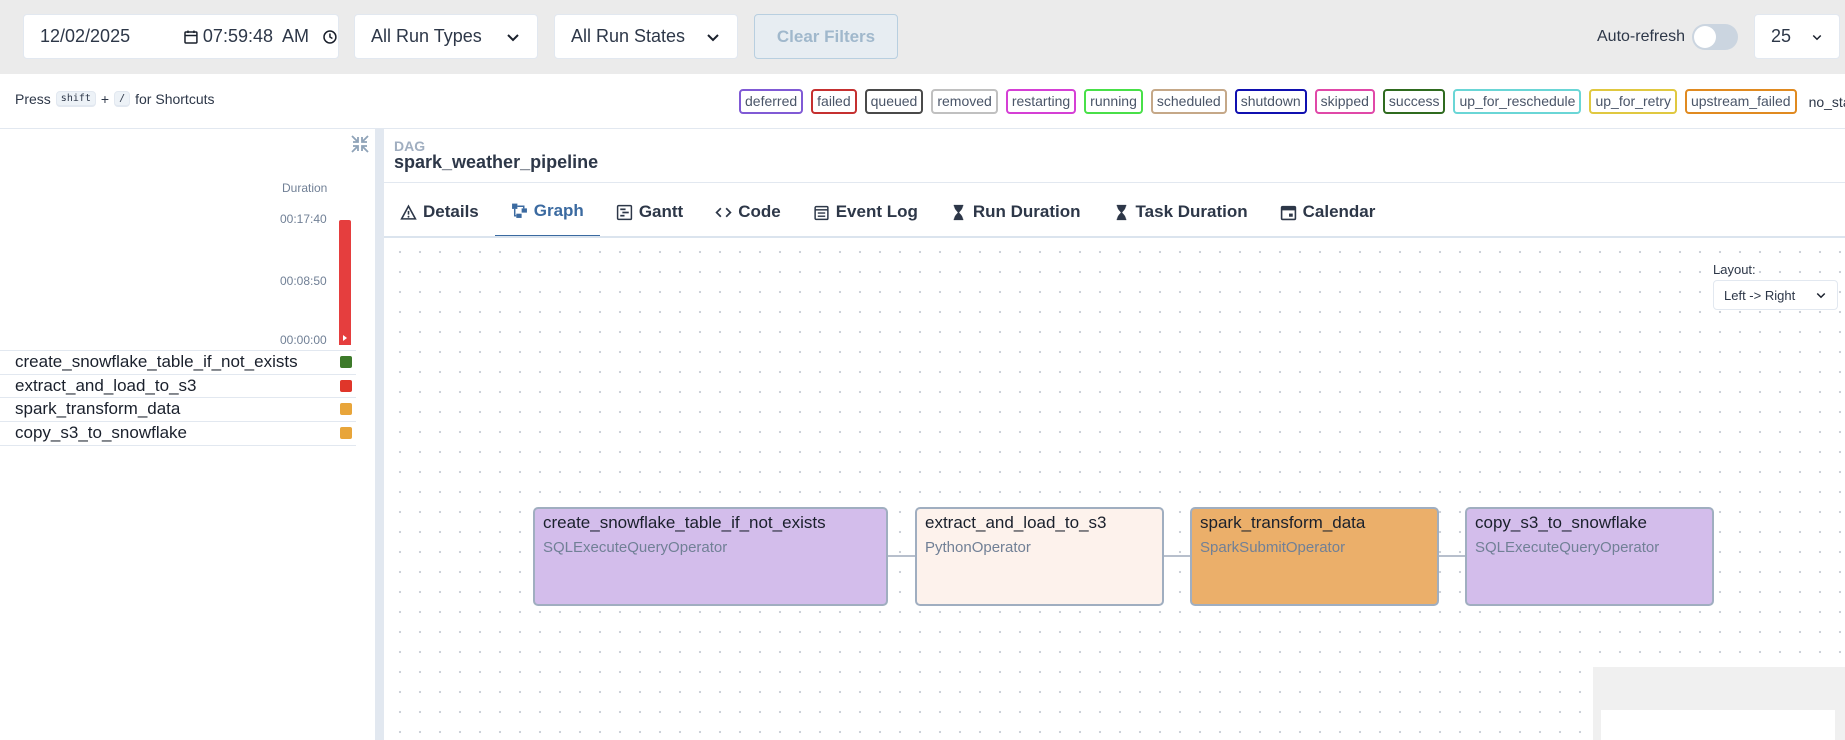  I want to click on tab-details: Details, so click(439, 212).